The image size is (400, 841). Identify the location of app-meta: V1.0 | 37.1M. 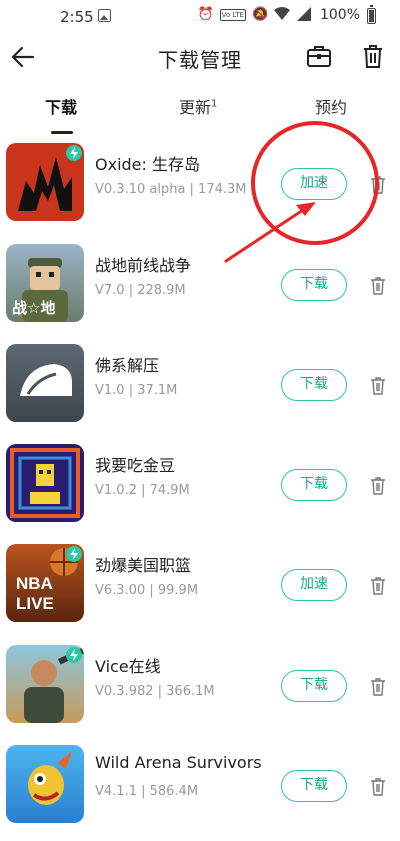
(136, 390).